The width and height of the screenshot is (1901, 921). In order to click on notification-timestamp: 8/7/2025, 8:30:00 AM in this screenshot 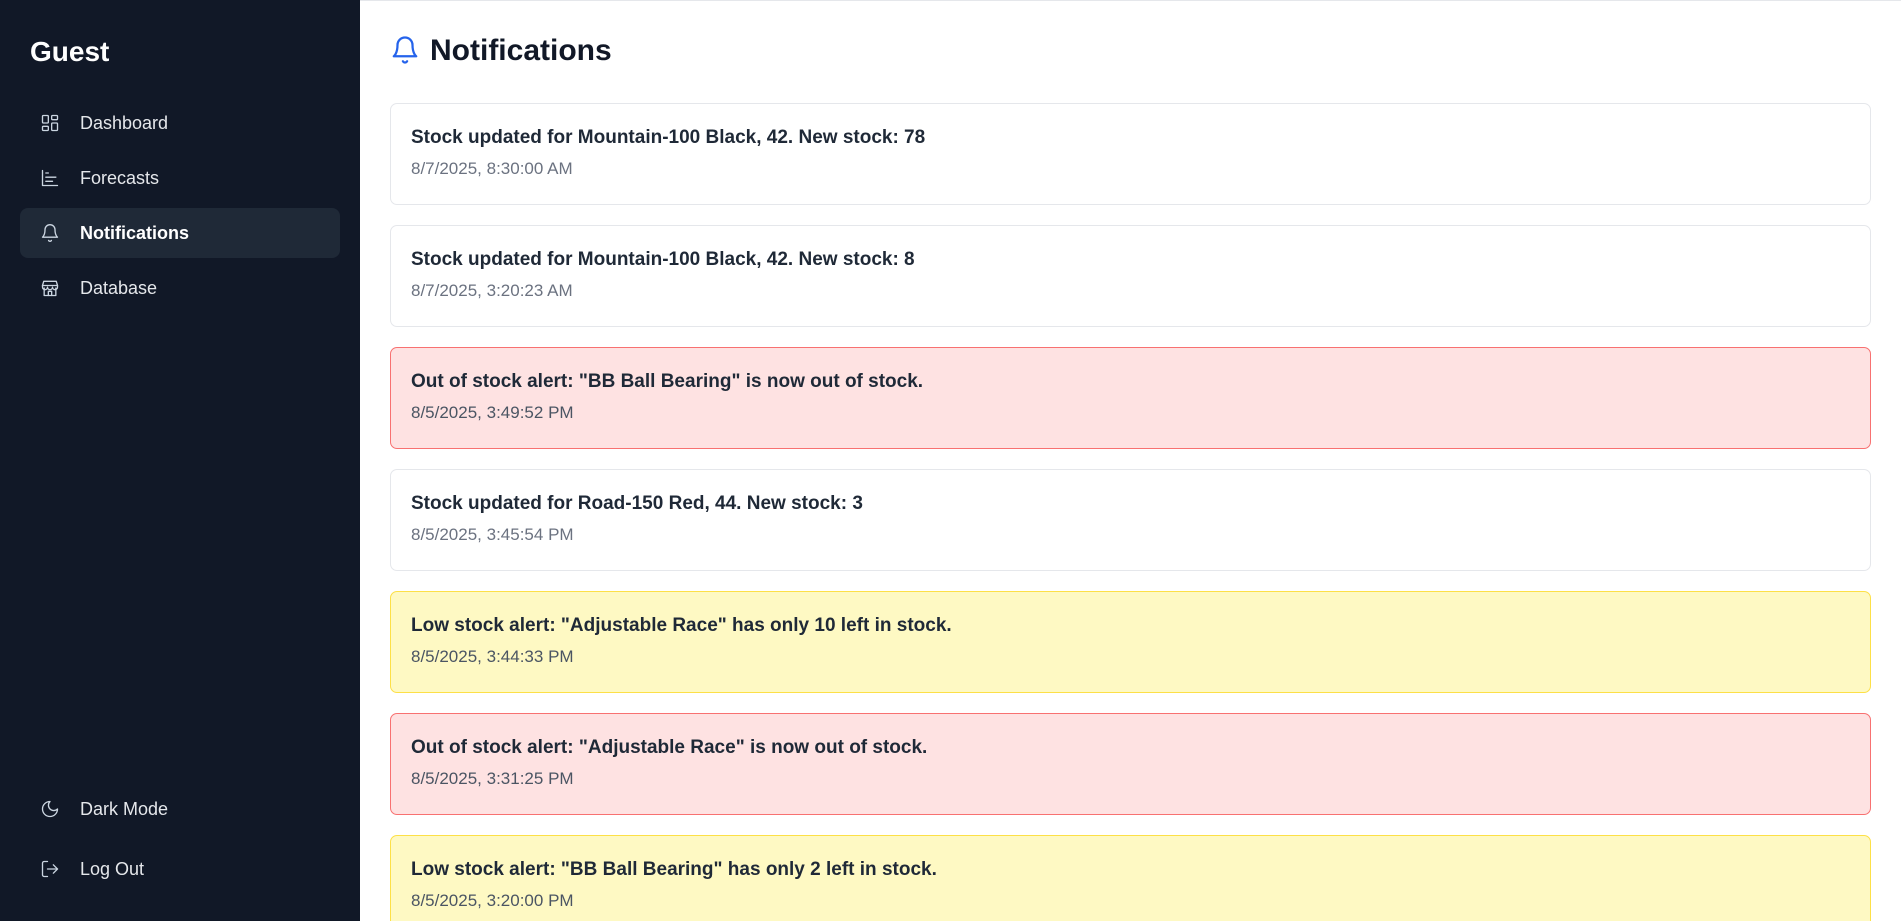, I will do `click(492, 168)`.